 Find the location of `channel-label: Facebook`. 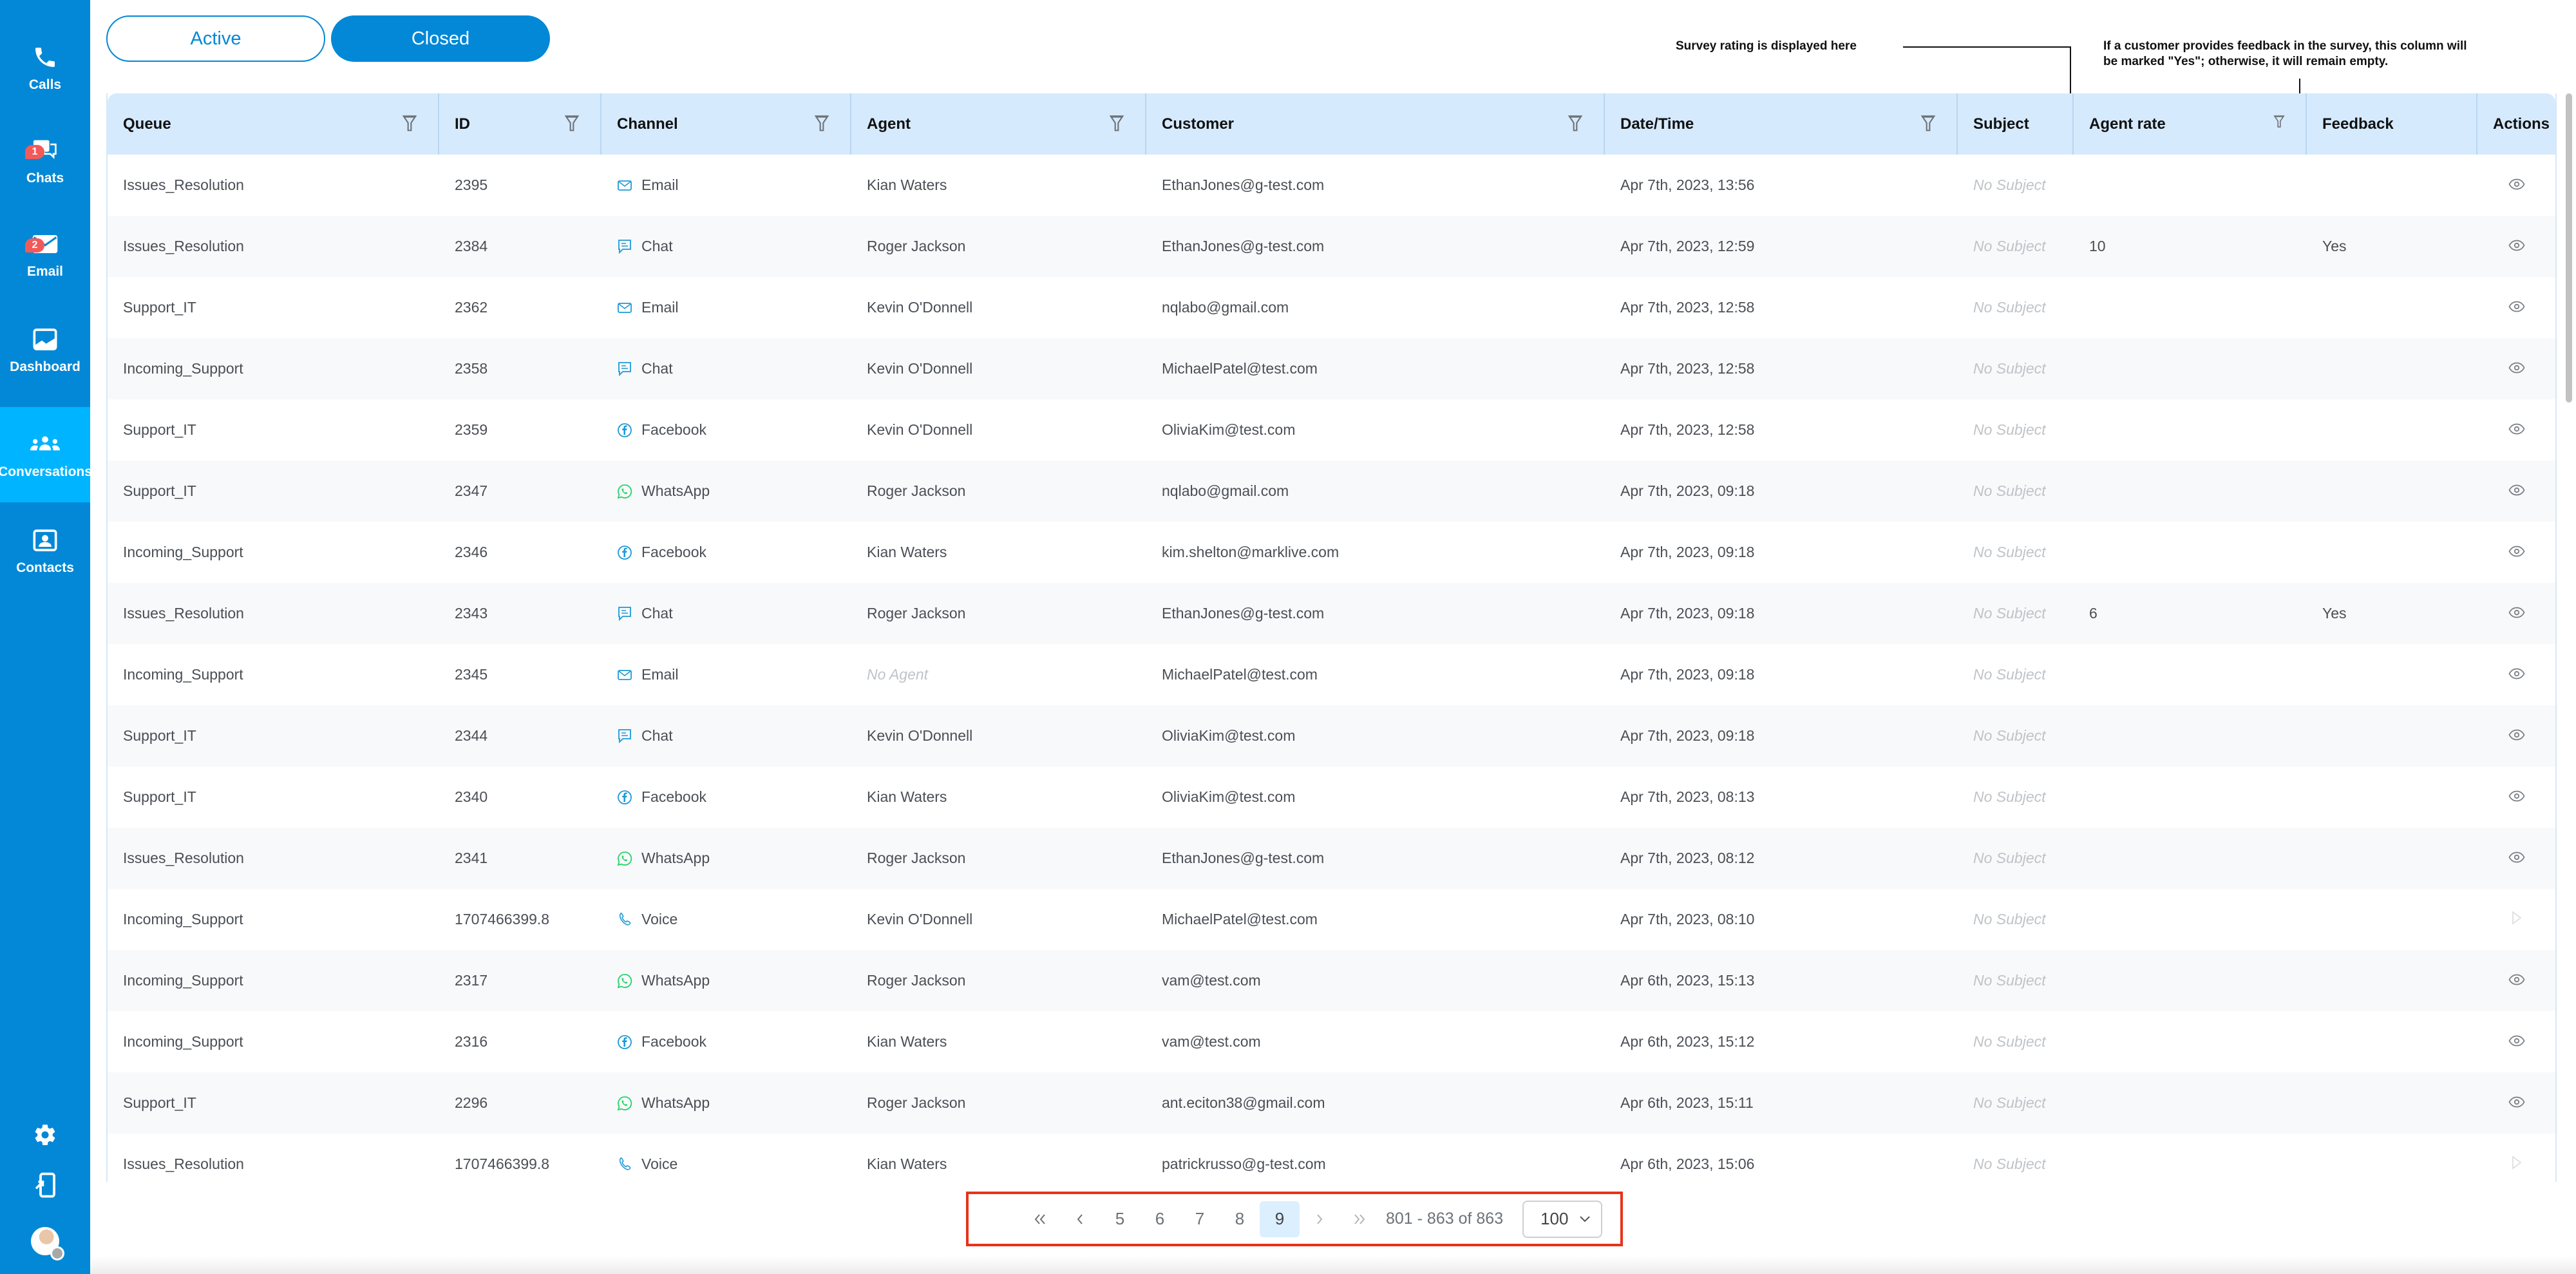

channel-label: Facebook is located at coordinates (674, 552).